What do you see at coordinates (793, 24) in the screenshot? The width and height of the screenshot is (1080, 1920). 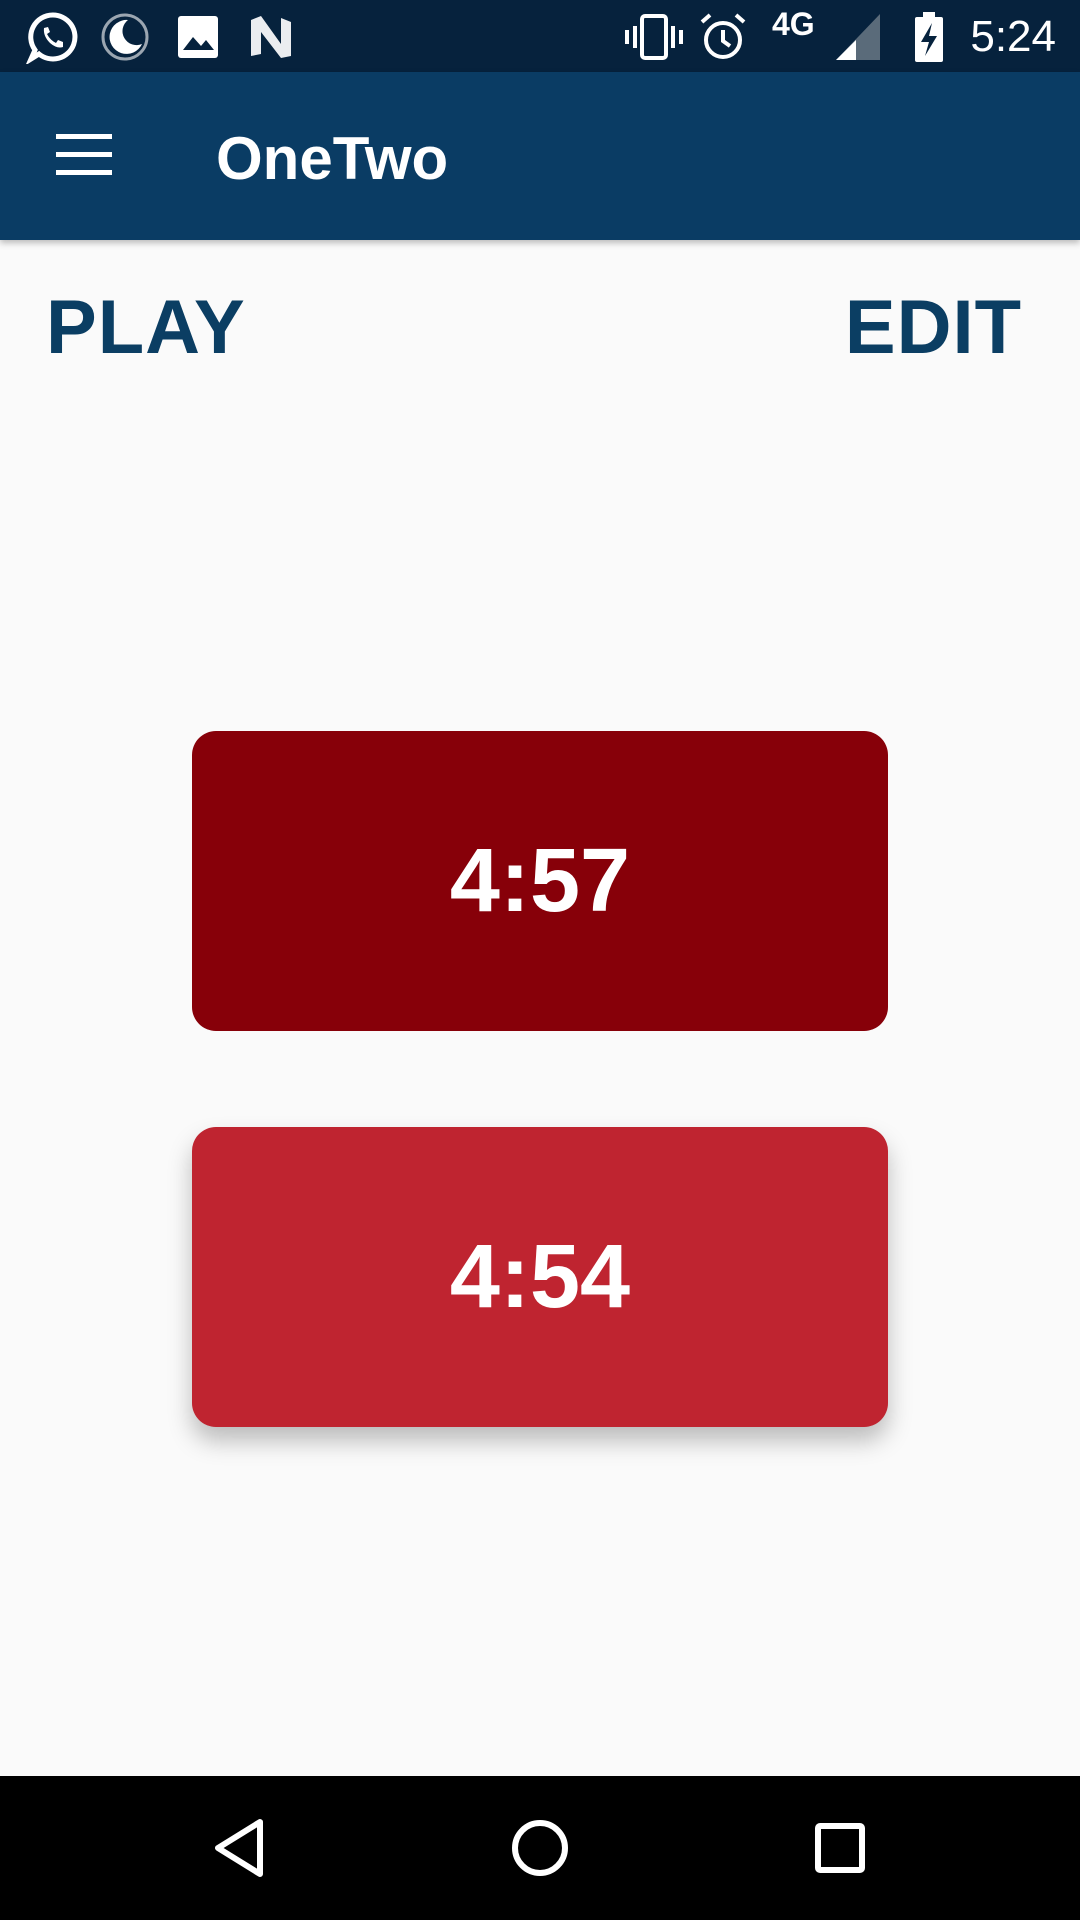 I see `network-type-text: 4G` at bounding box center [793, 24].